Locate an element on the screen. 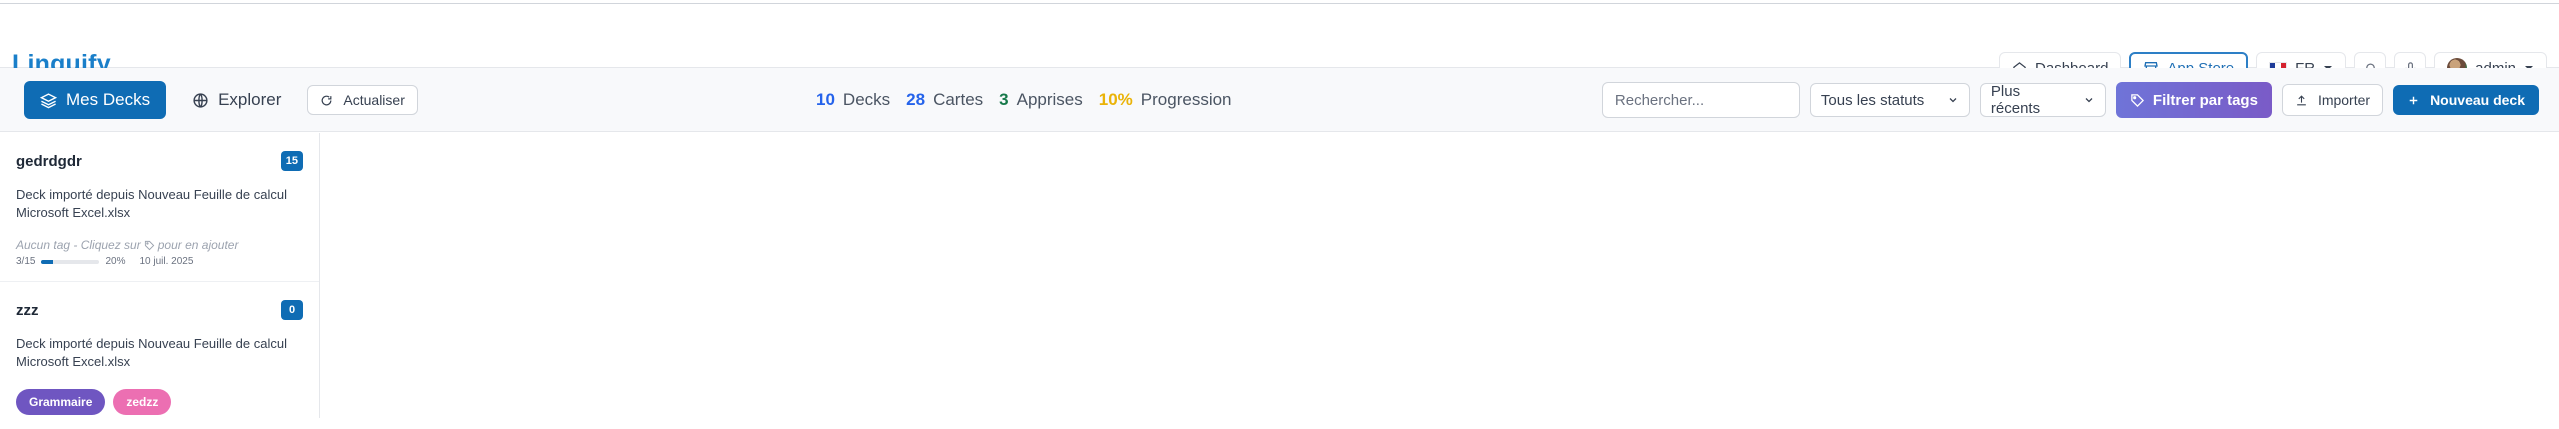 Image resolution: width=2559 pixels, height=429 pixels. stat-value: 3 is located at coordinates (1004, 99).